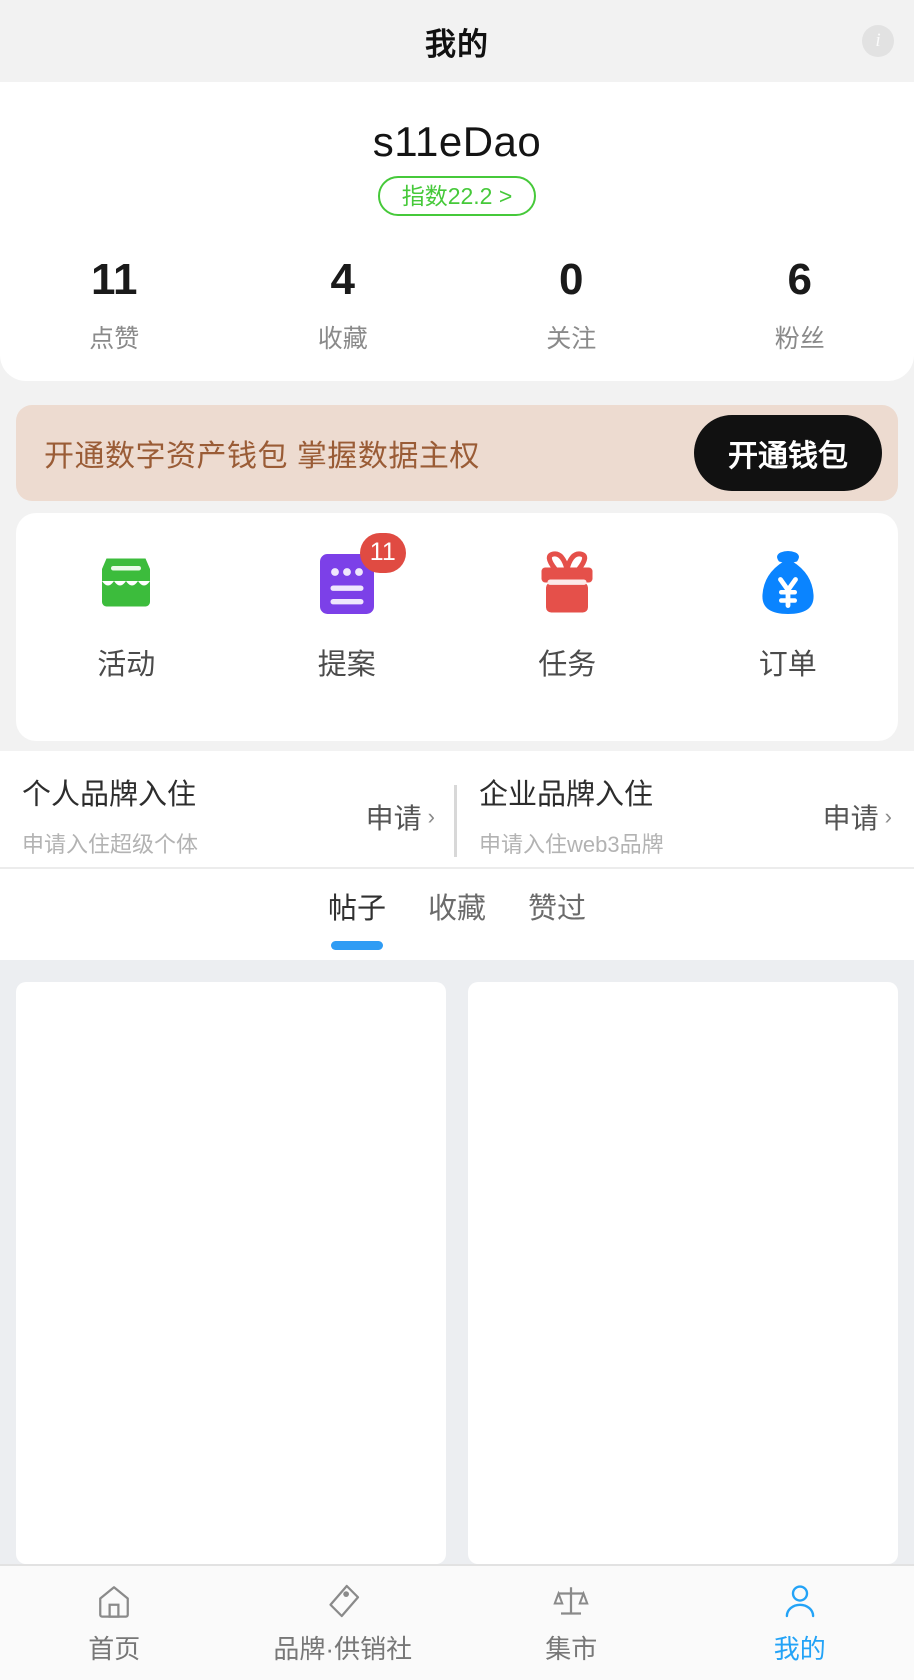 Image resolution: width=914 pixels, height=1680 pixels. I want to click on bottom-navigation: 首页 品牌·供销社 集市 我的, so click(457, 1622).